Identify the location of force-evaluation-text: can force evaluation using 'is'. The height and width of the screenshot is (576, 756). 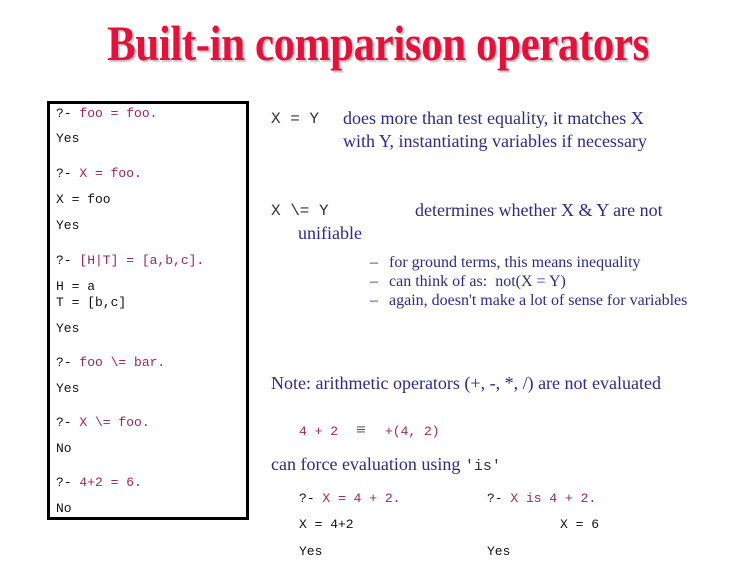
(386, 464).